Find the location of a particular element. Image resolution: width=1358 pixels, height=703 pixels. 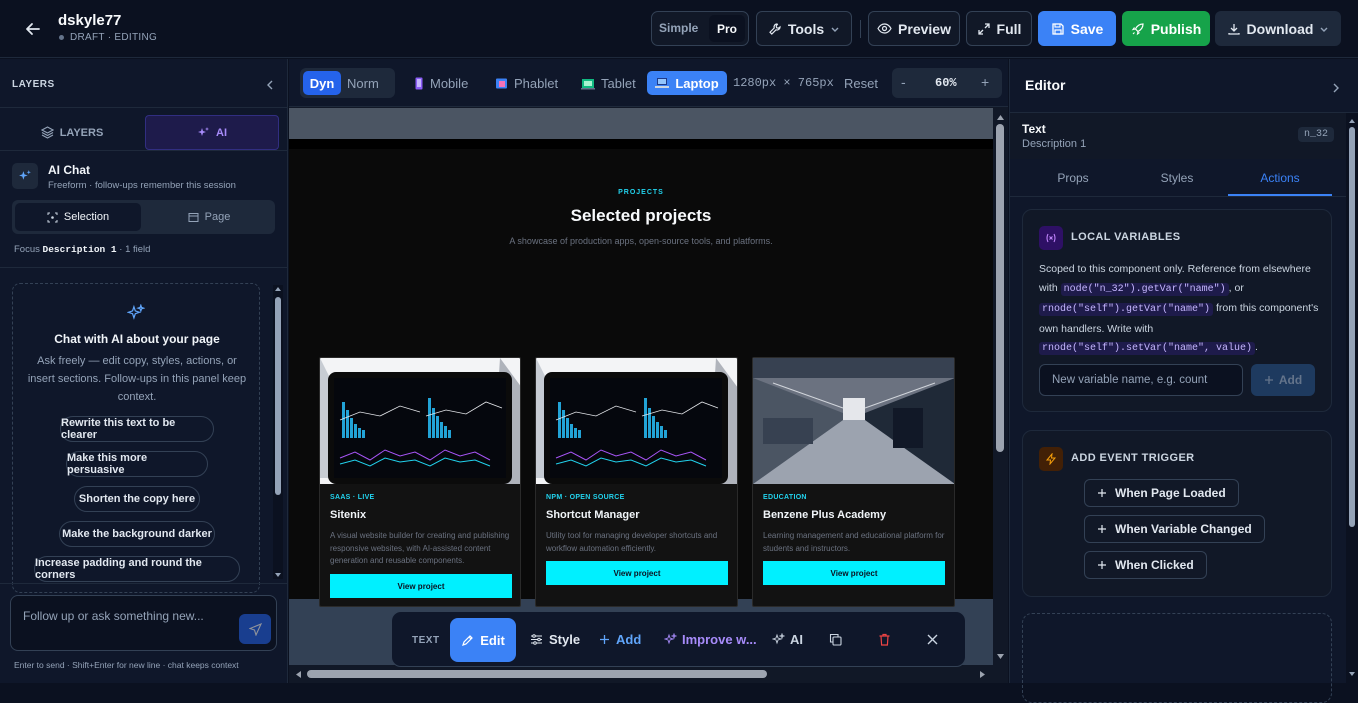

download-icon is located at coordinates (1234, 29).